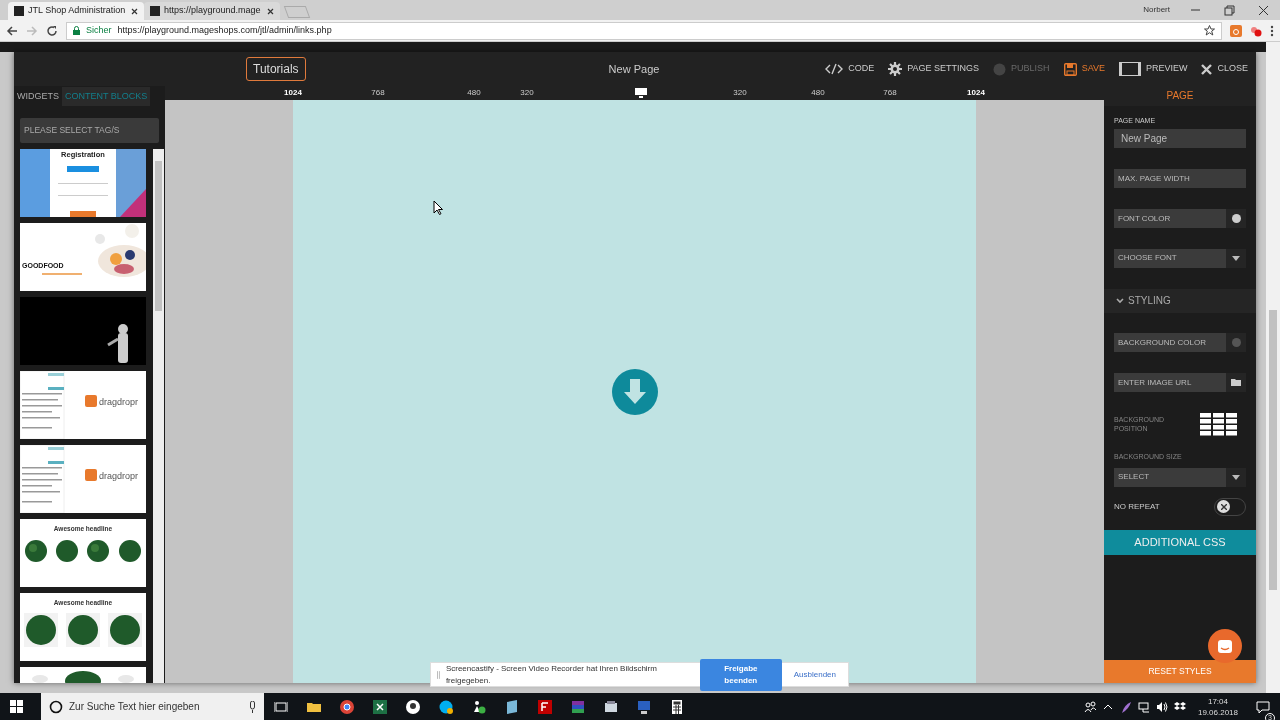 The width and height of the screenshot is (1280, 720). What do you see at coordinates (895, 69) in the screenshot?
I see `settings-icon` at bounding box center [895, 69].